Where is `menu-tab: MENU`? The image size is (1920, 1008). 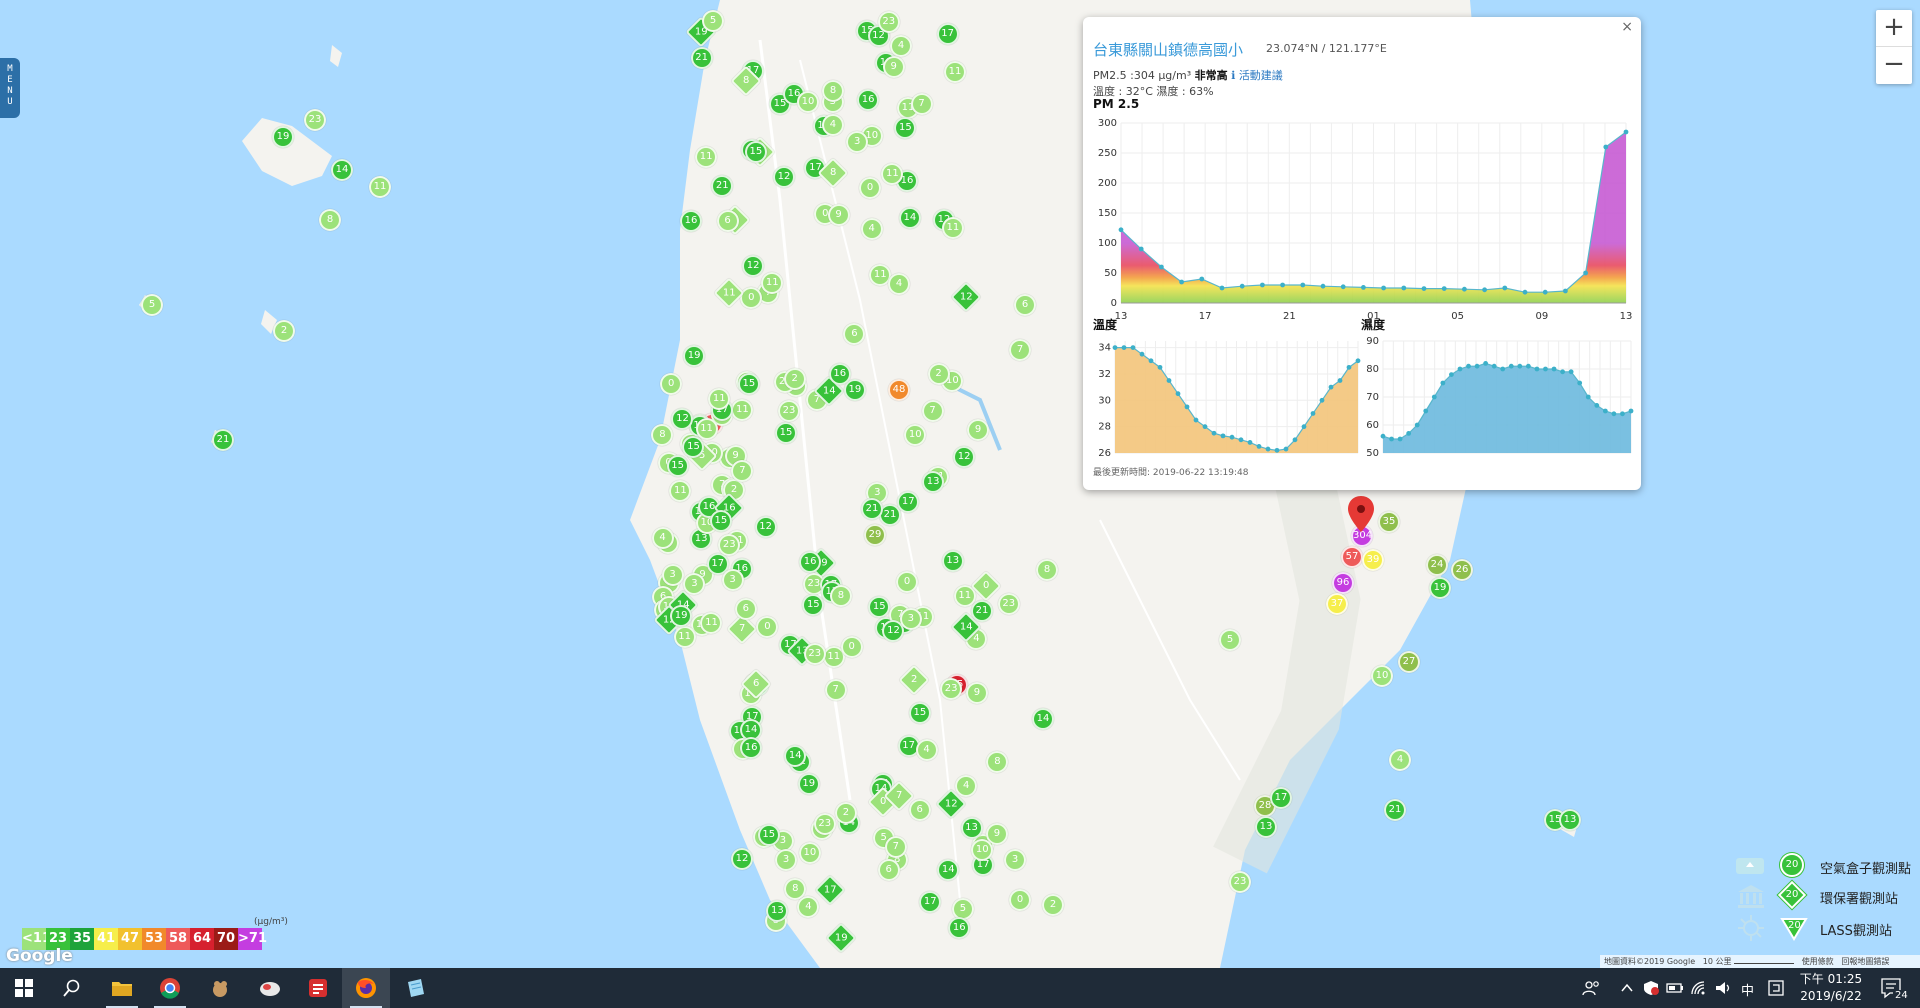
menu-tab: MENU is located at coordinates (10, 88).